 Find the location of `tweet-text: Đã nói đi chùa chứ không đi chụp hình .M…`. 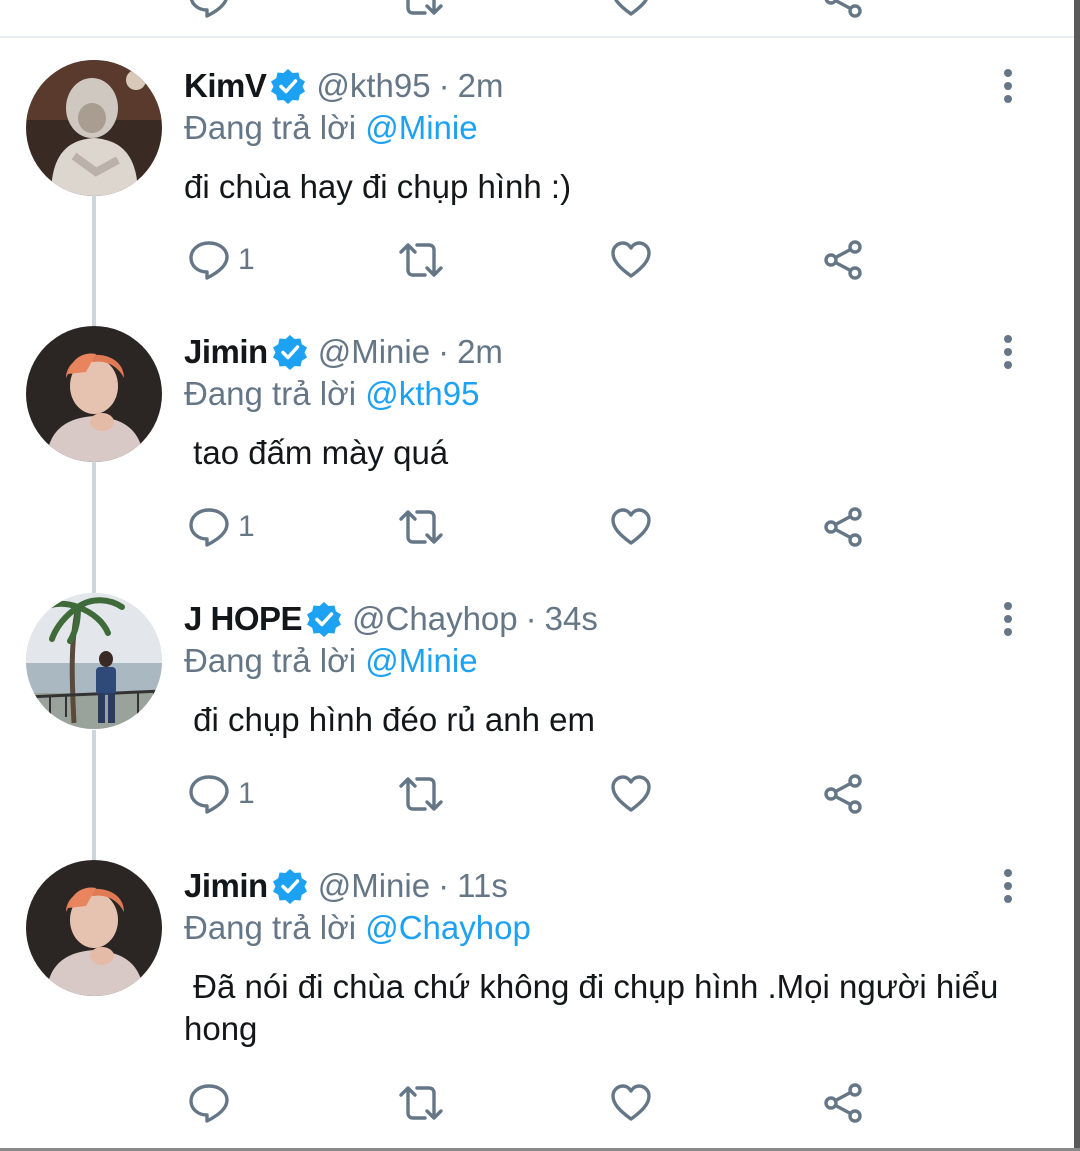

tweet-text: Đã nói đi chùa chứ không đi chụp hình .M… is located at coordinates (596, 1007).